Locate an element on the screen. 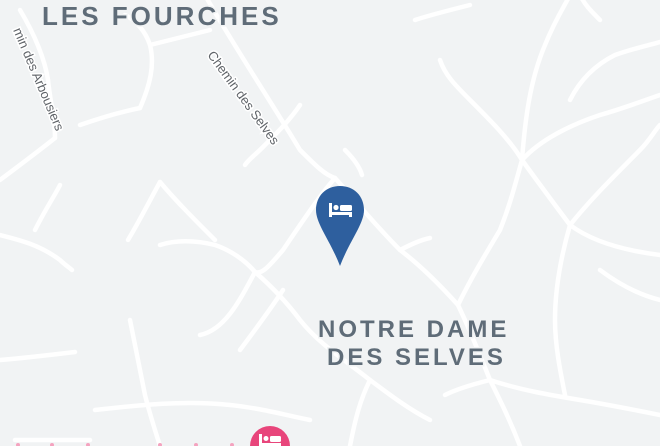 This screenshot has width=660, height=446. area-label-notre-dame-line1: NOTRE DAME is located at coordinates (413, 329).